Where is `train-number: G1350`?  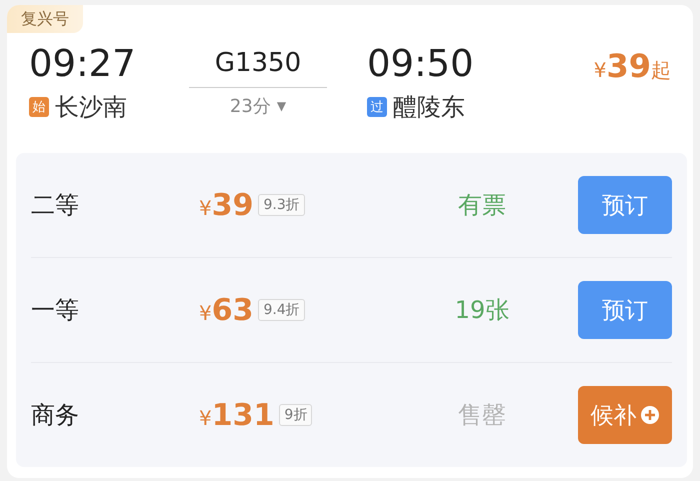
train-number: G1350 is located at coordinates (258, 63).